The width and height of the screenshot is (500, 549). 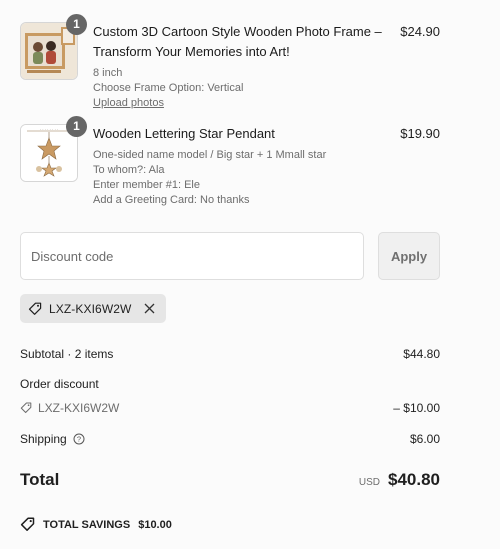 I want to click on discount-code-label: LXZ-KXI6W2W, so click(x=79, y=408).